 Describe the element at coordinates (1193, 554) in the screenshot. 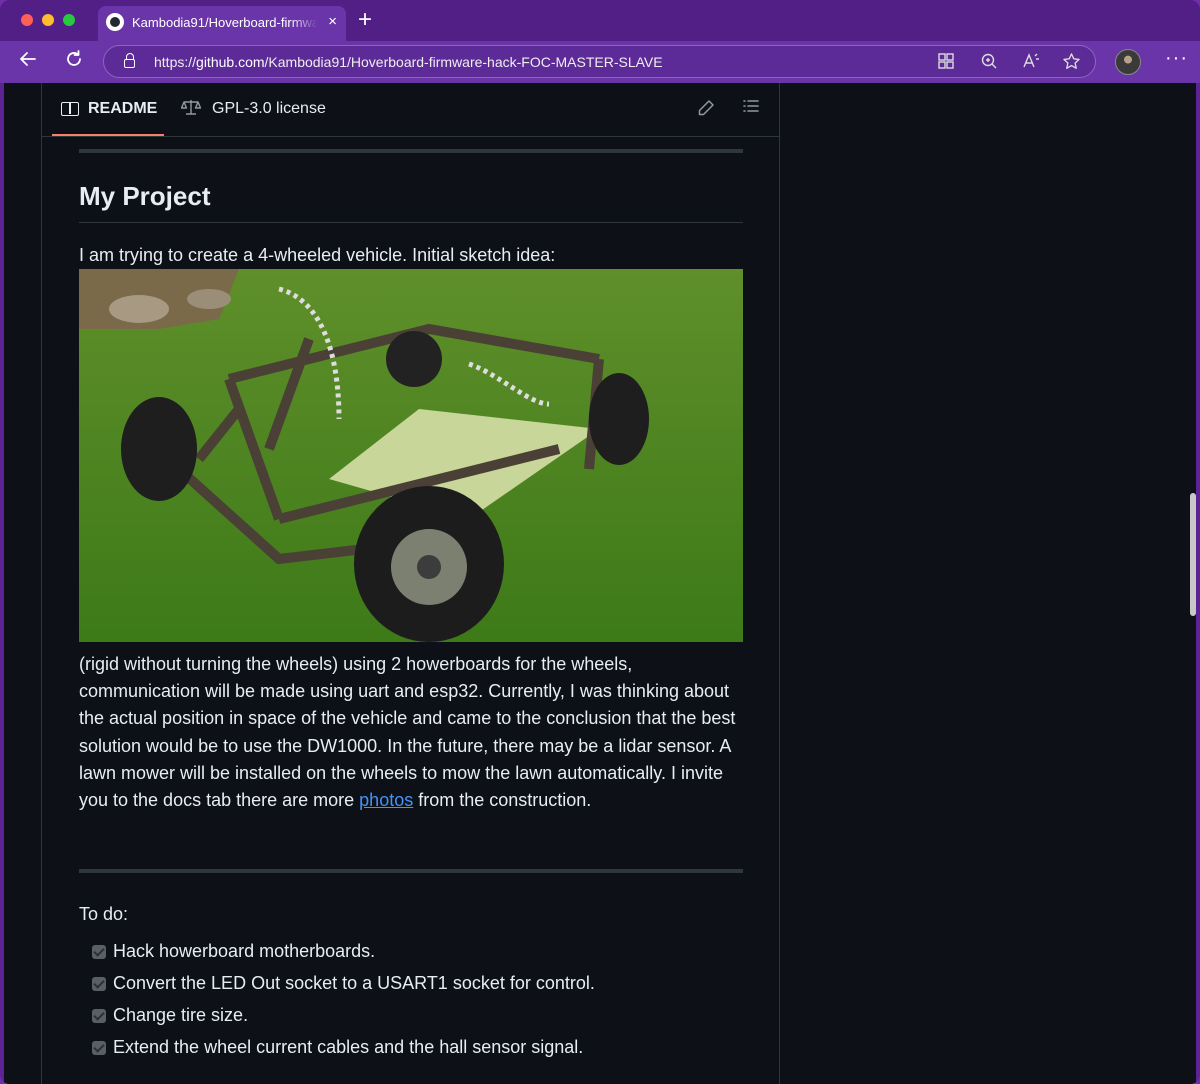

I see `page-scrollbar` at that location.